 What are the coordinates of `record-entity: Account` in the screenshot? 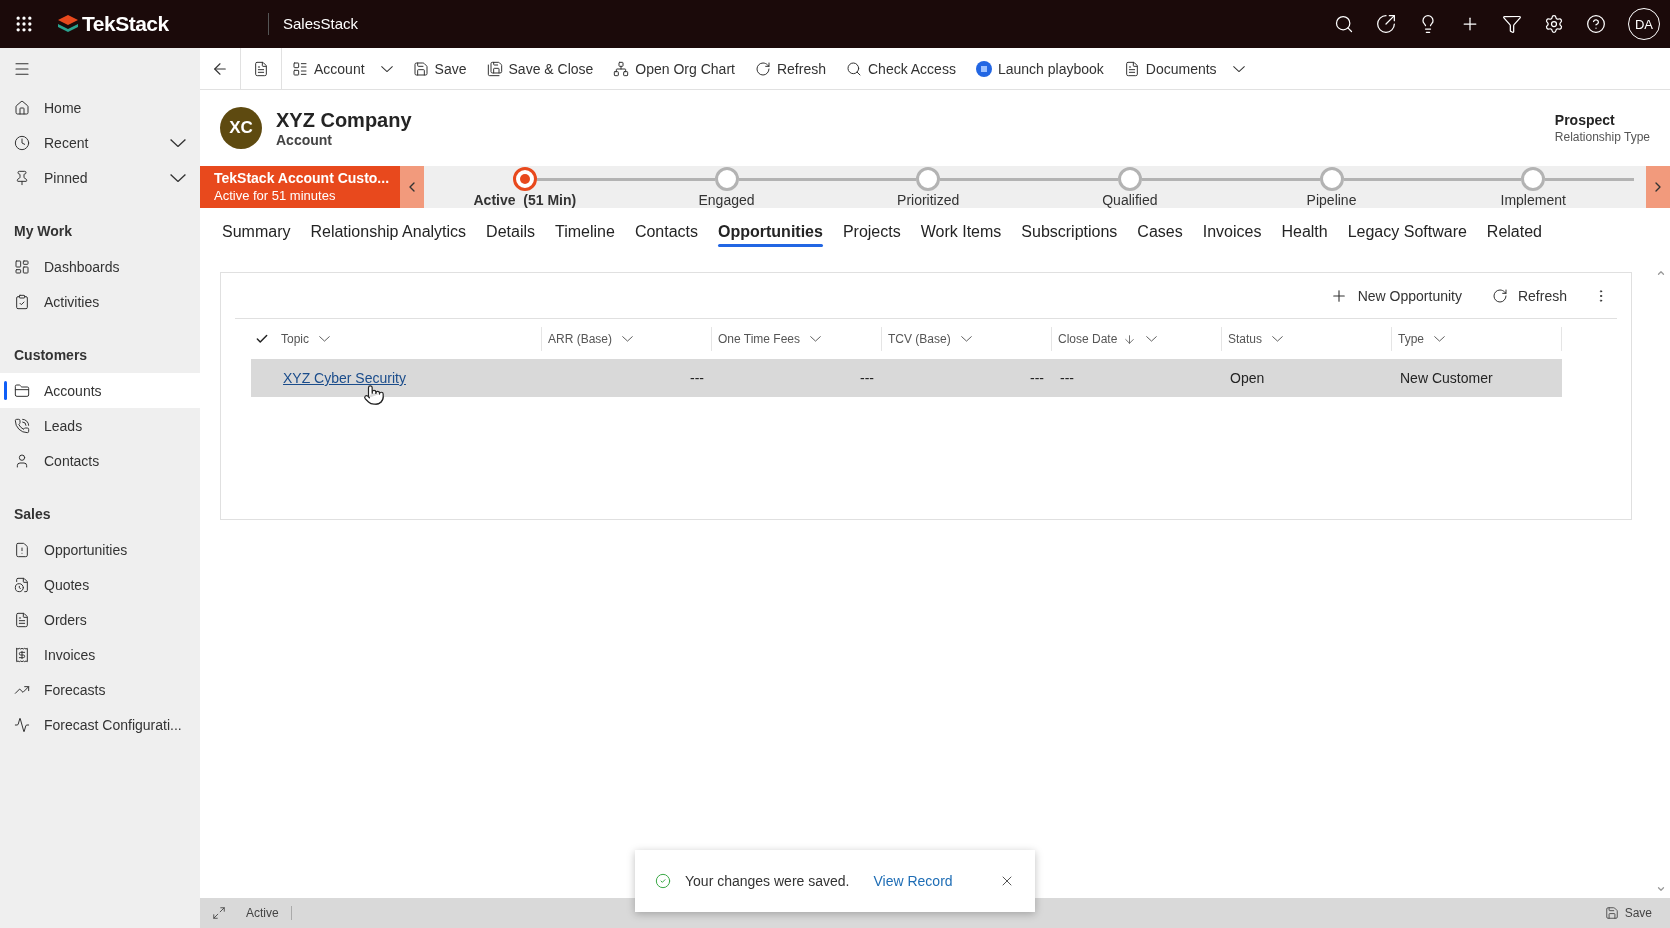 It's located at (304, 139).